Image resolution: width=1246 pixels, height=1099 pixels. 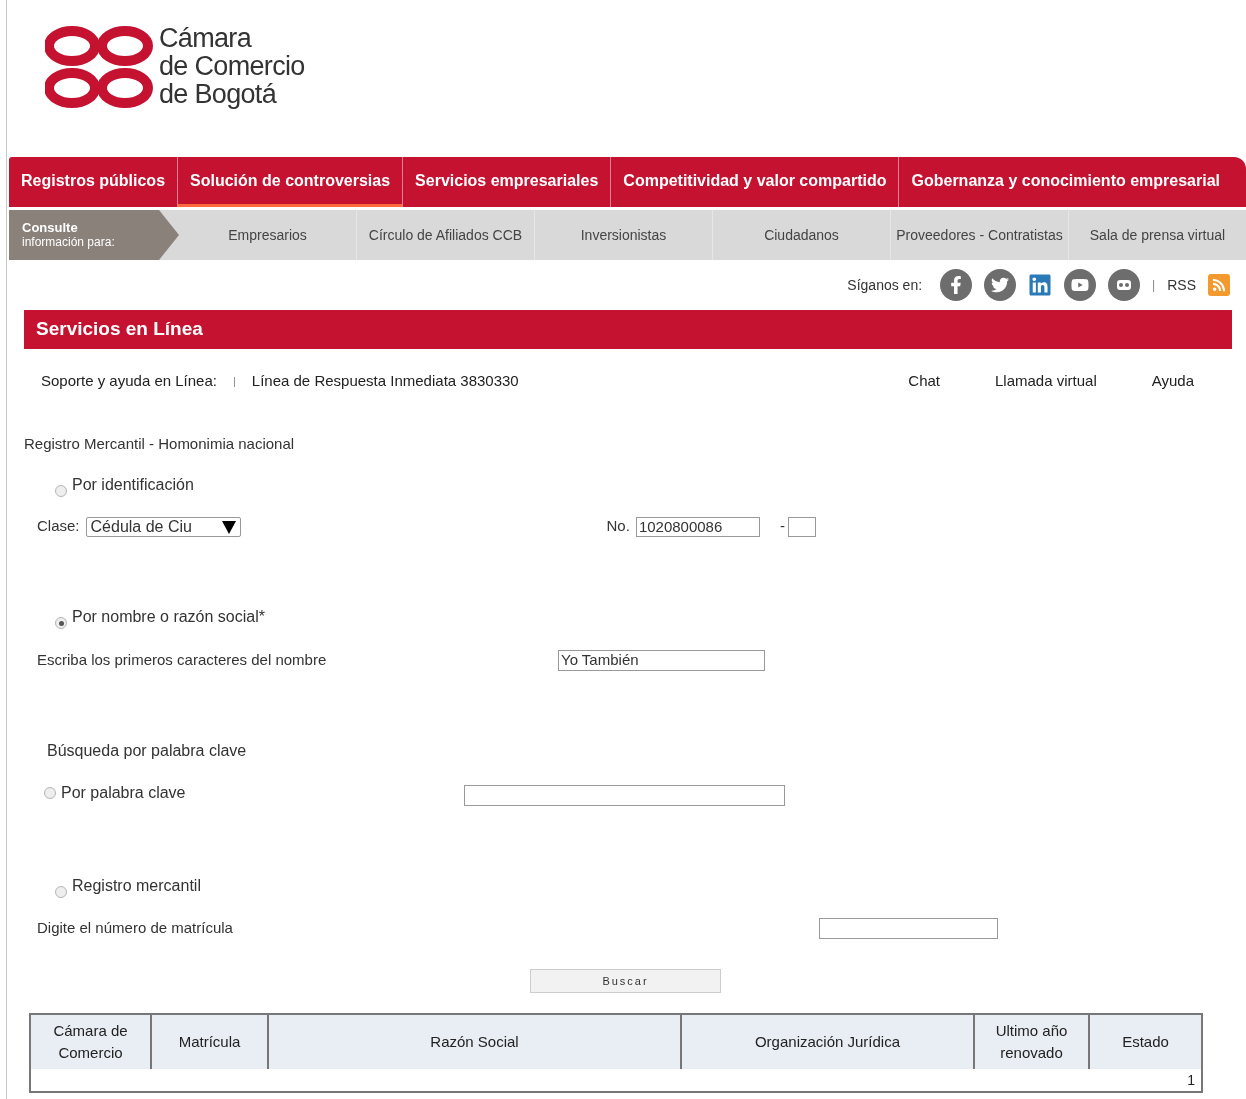 What do you see at coordinates (1181, 285) in the screenshot?
I see `rss-link: RSS` at bounding box center [1181, 285].